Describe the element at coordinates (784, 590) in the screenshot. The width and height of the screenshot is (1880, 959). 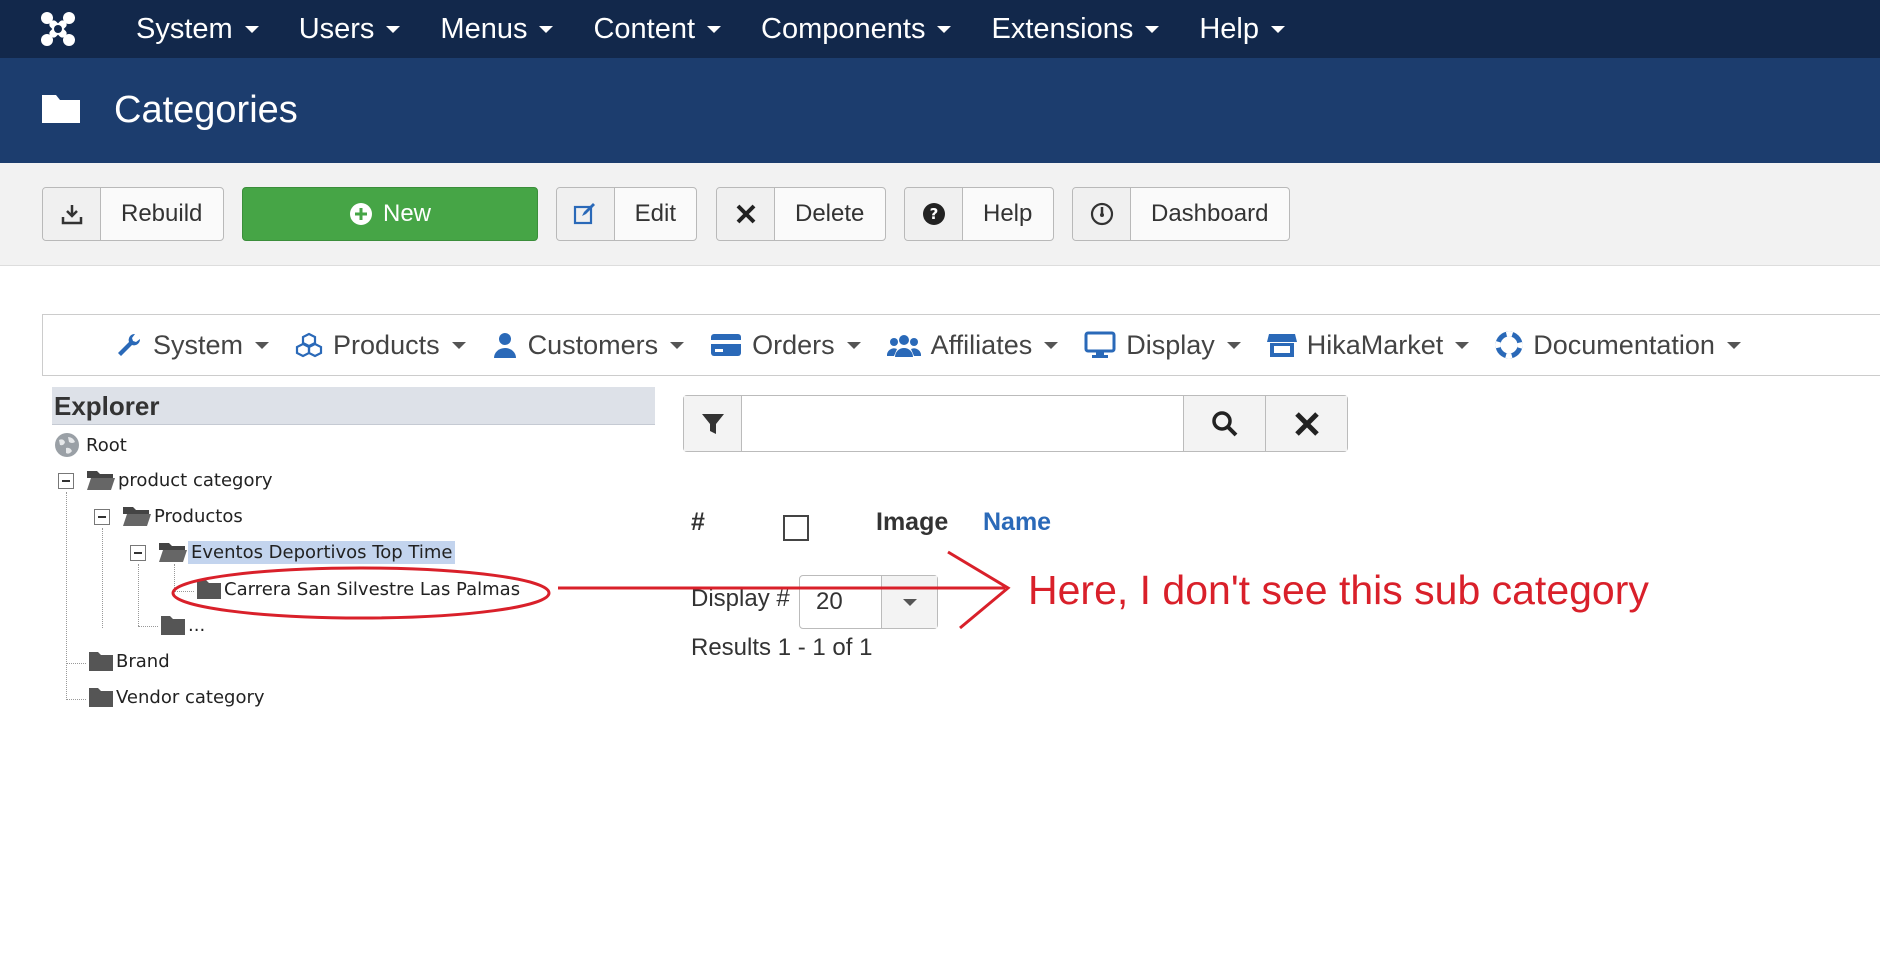
I see `annotation-arrow` at that location.